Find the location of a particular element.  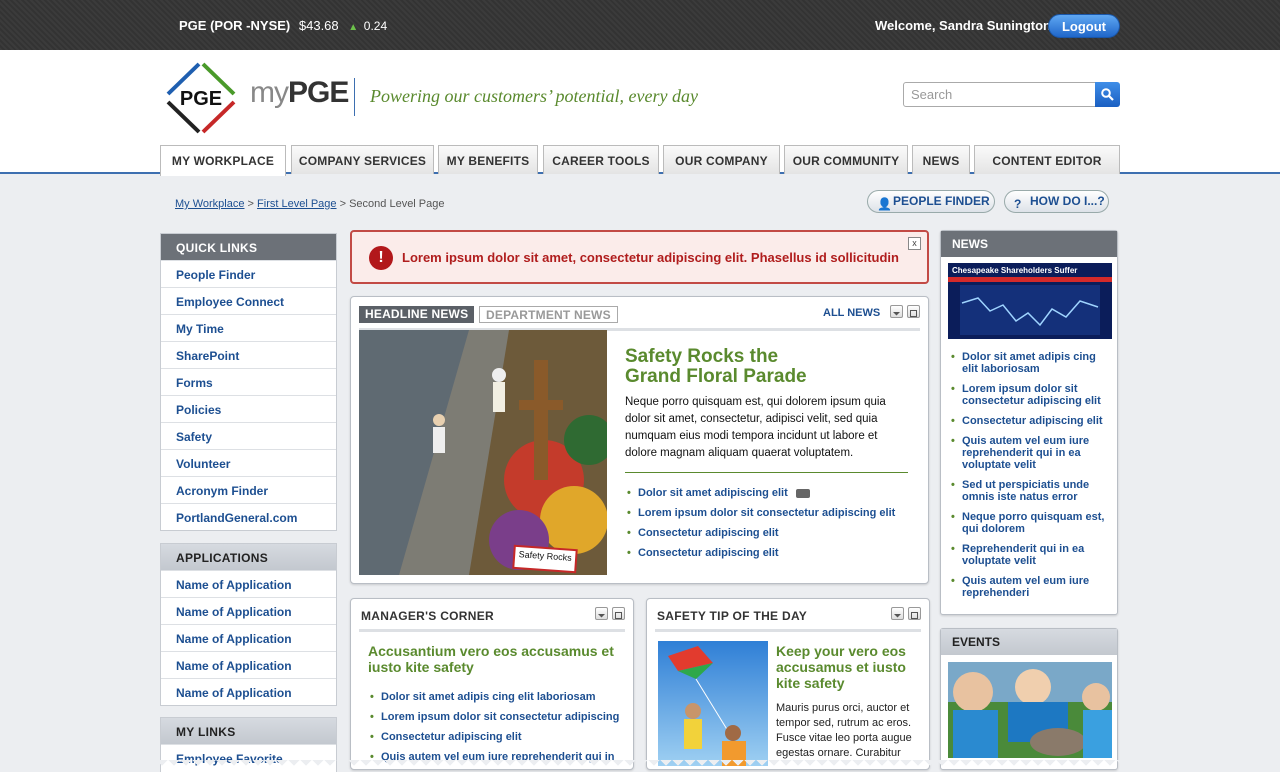

person-icon: 👤 is located at coordinates (884, 204).